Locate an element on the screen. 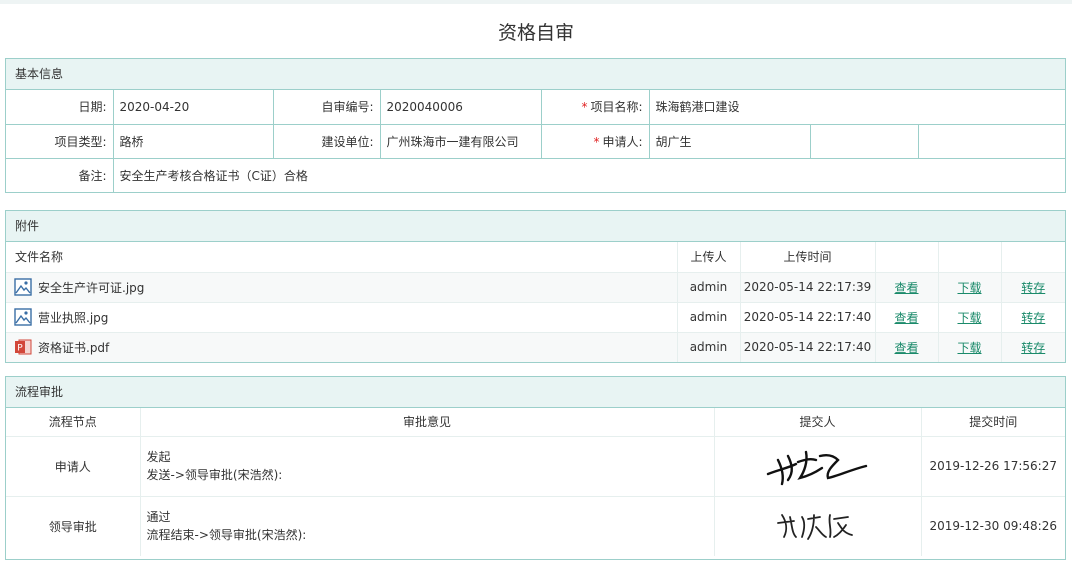 This screenshot has height=568, width=1072. flow-opinion: 通过 is located at coordinates (158, 517).